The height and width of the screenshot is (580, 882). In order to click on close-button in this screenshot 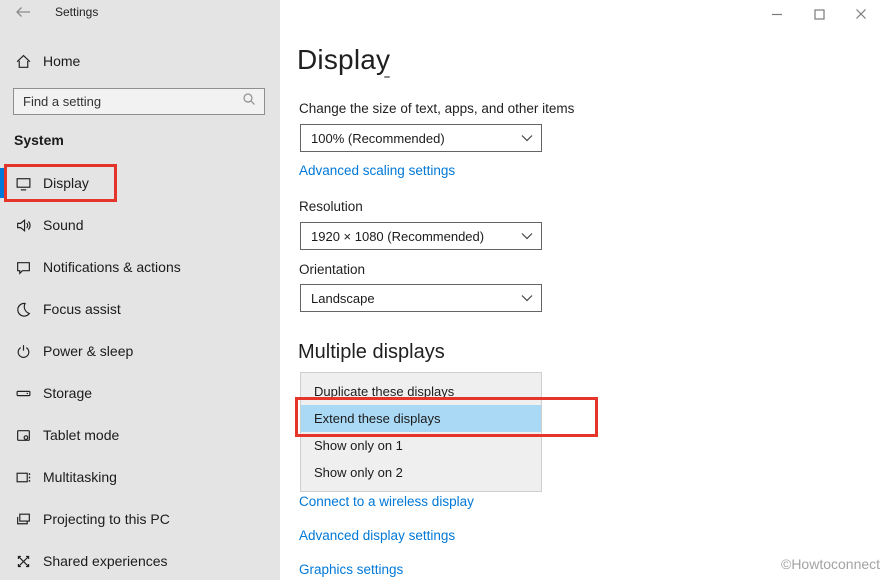, I will do `click(861, 14)`.